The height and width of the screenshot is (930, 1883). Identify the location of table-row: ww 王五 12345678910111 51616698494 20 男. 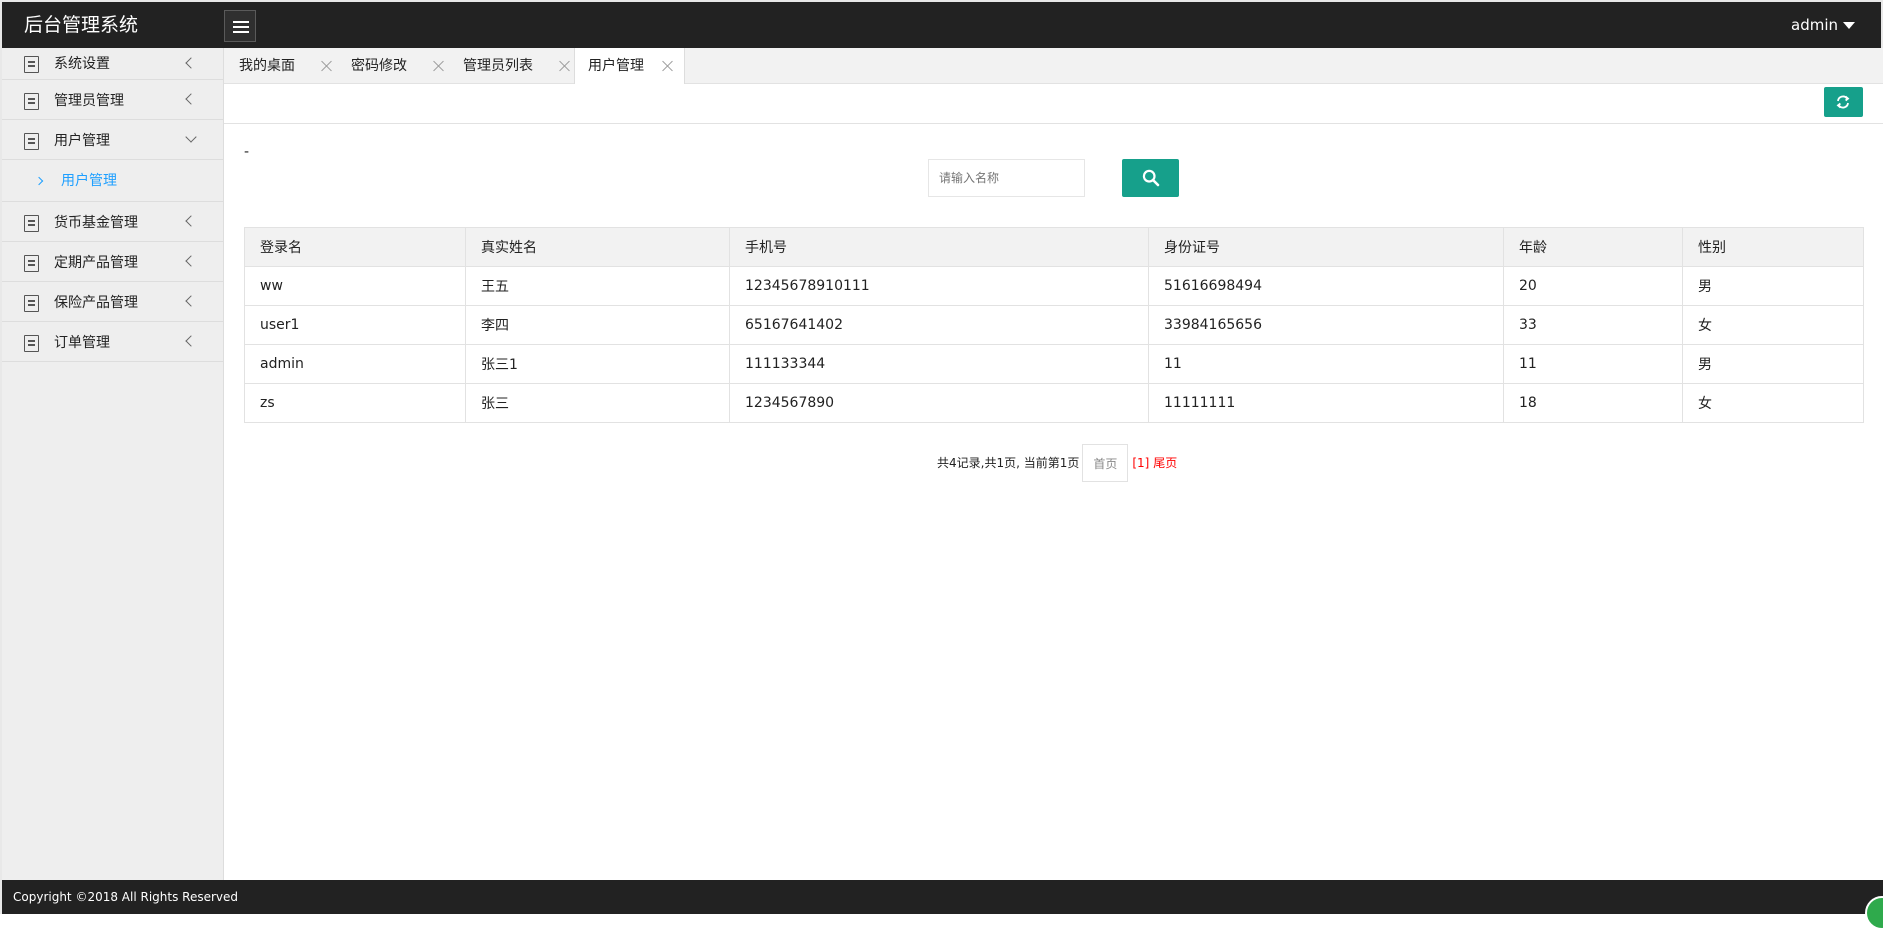
(1054, 286).